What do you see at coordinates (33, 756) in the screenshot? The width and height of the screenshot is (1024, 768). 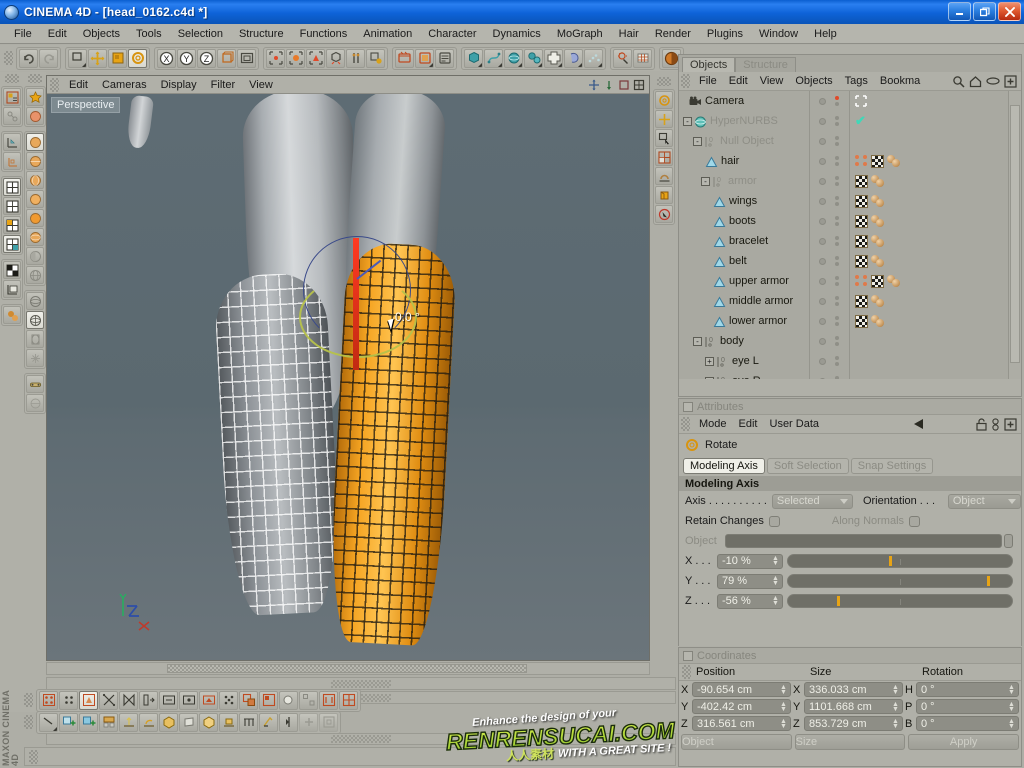 I see `status-bar-grip` at bounding box center [33, 756].